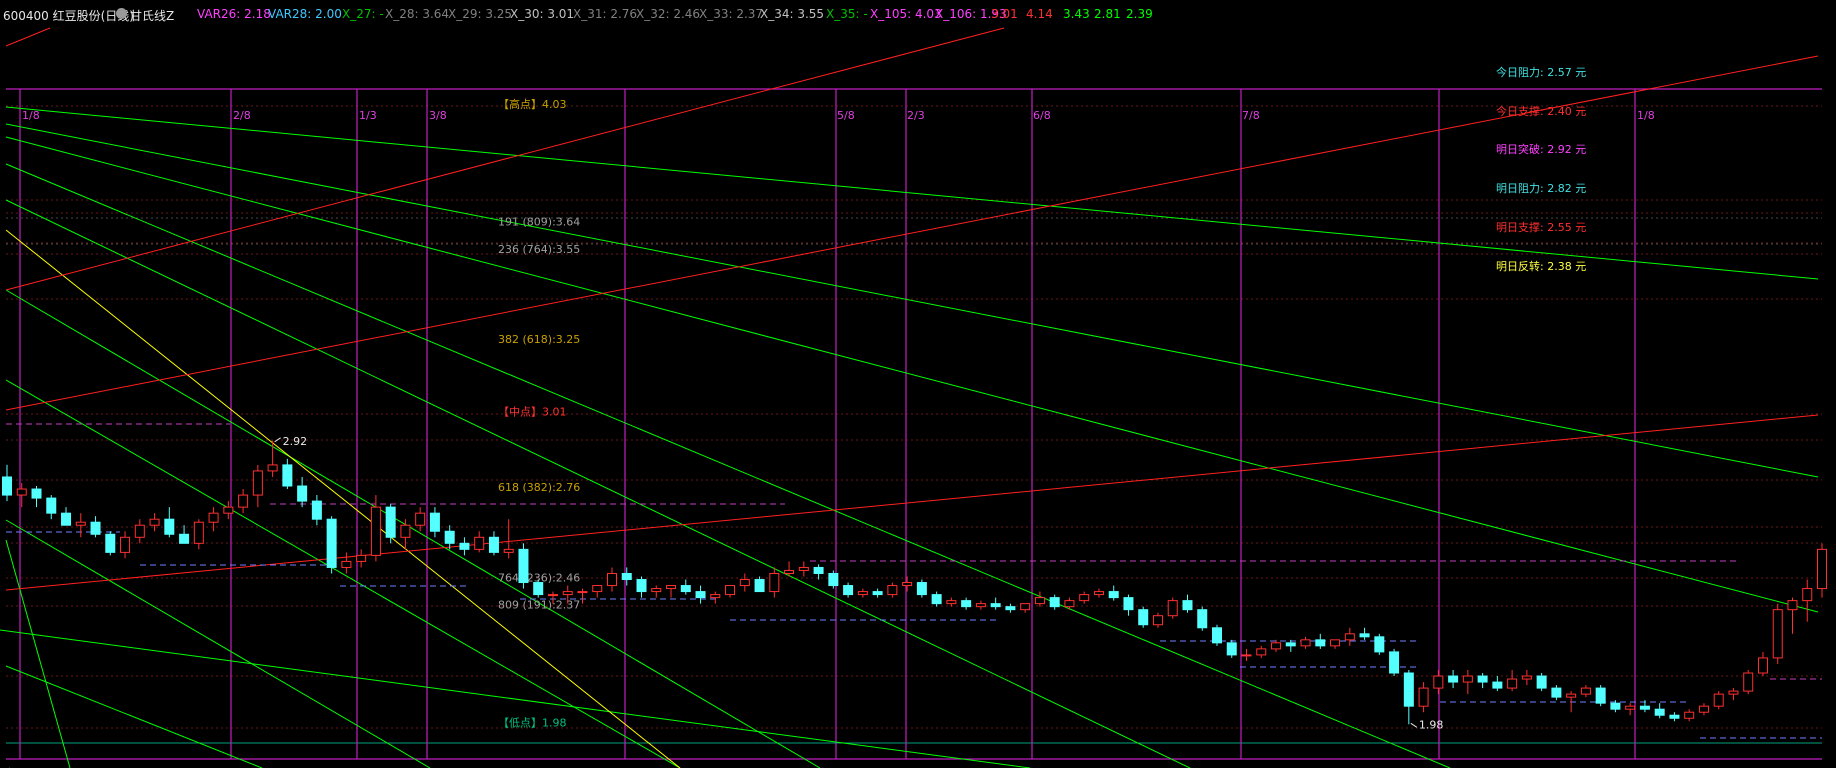 This screenshot has height=768, width=1836. Describe the element at coordinates (1042, 115) in the screenshot. I see `date-label: 6/8` at that location.